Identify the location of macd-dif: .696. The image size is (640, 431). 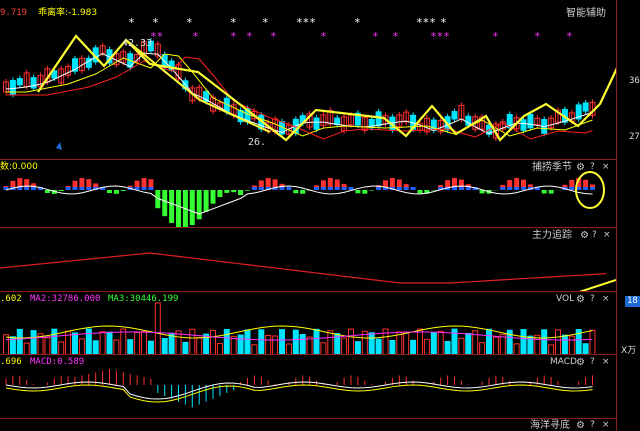
(11, 362).